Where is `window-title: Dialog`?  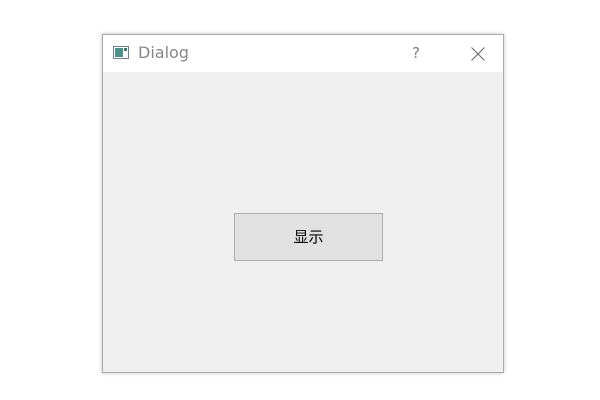
window-title: Dialog is located at coordinates (163, 52).